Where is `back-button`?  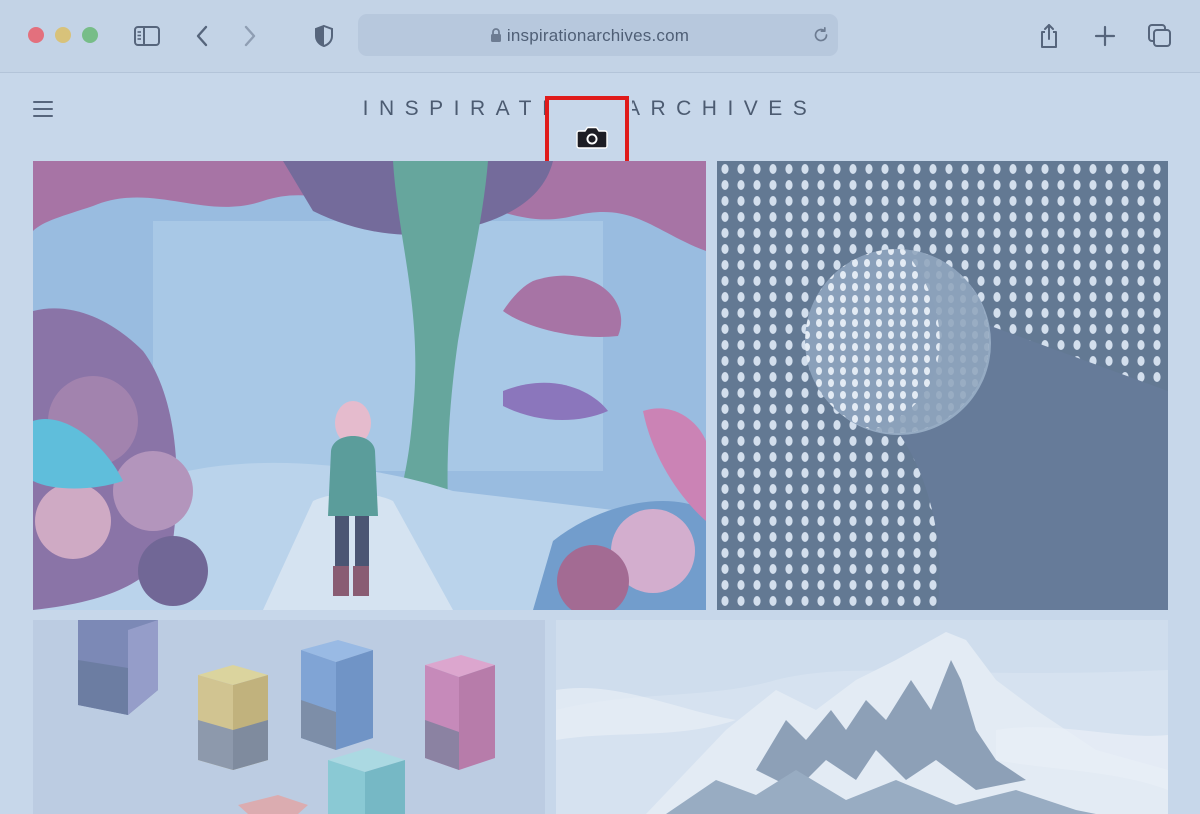
back-button is located at coordinates (202, 36).